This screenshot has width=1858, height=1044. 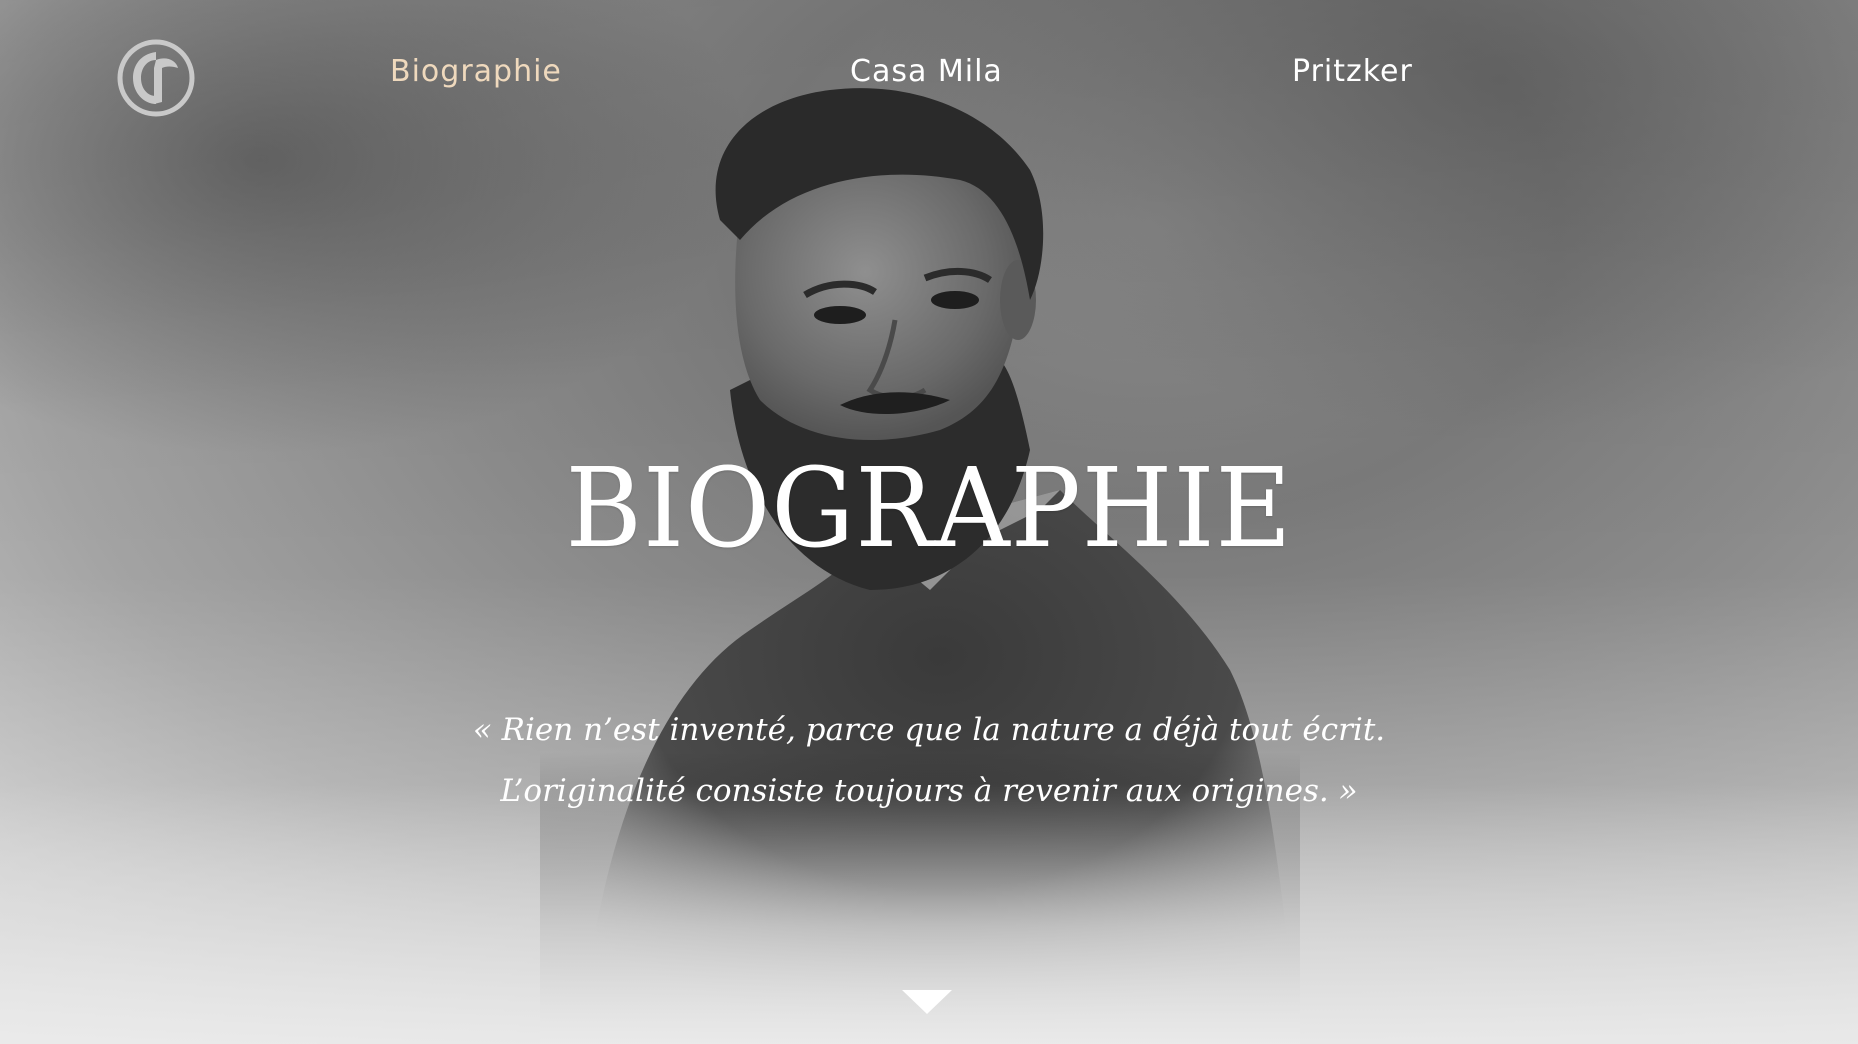 What do you see at coordinates (156, 78) in the screenshot?
I see `gaudi-monogram-icon` at bounding box center [156, 78].